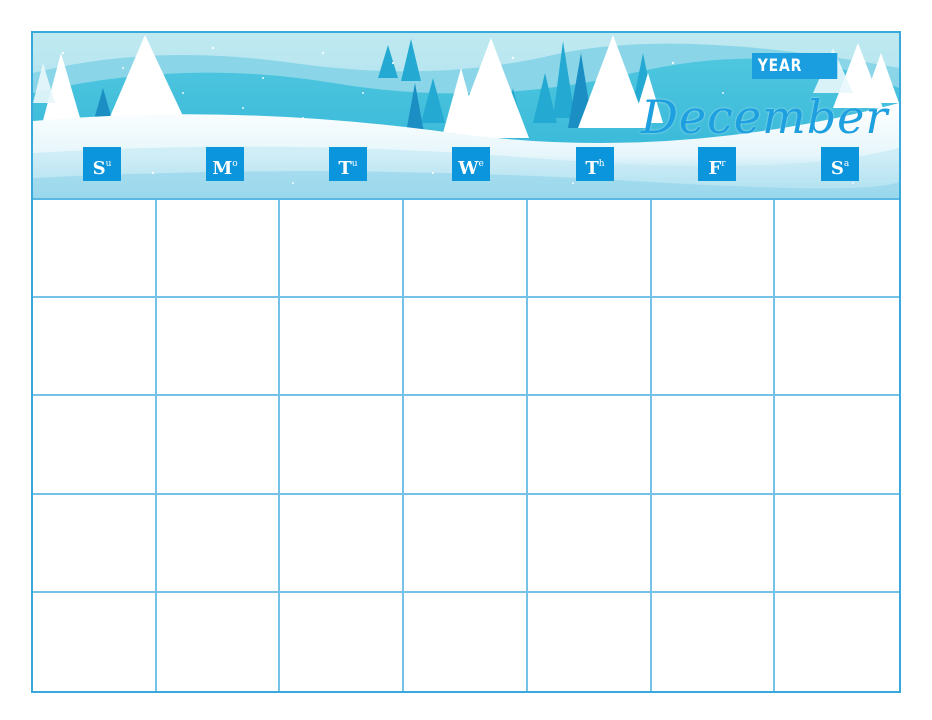  What do you see at coordinates (795, 66) in the screenshot?
I see `year-label: YEAR` at bounding box center [795, 66].